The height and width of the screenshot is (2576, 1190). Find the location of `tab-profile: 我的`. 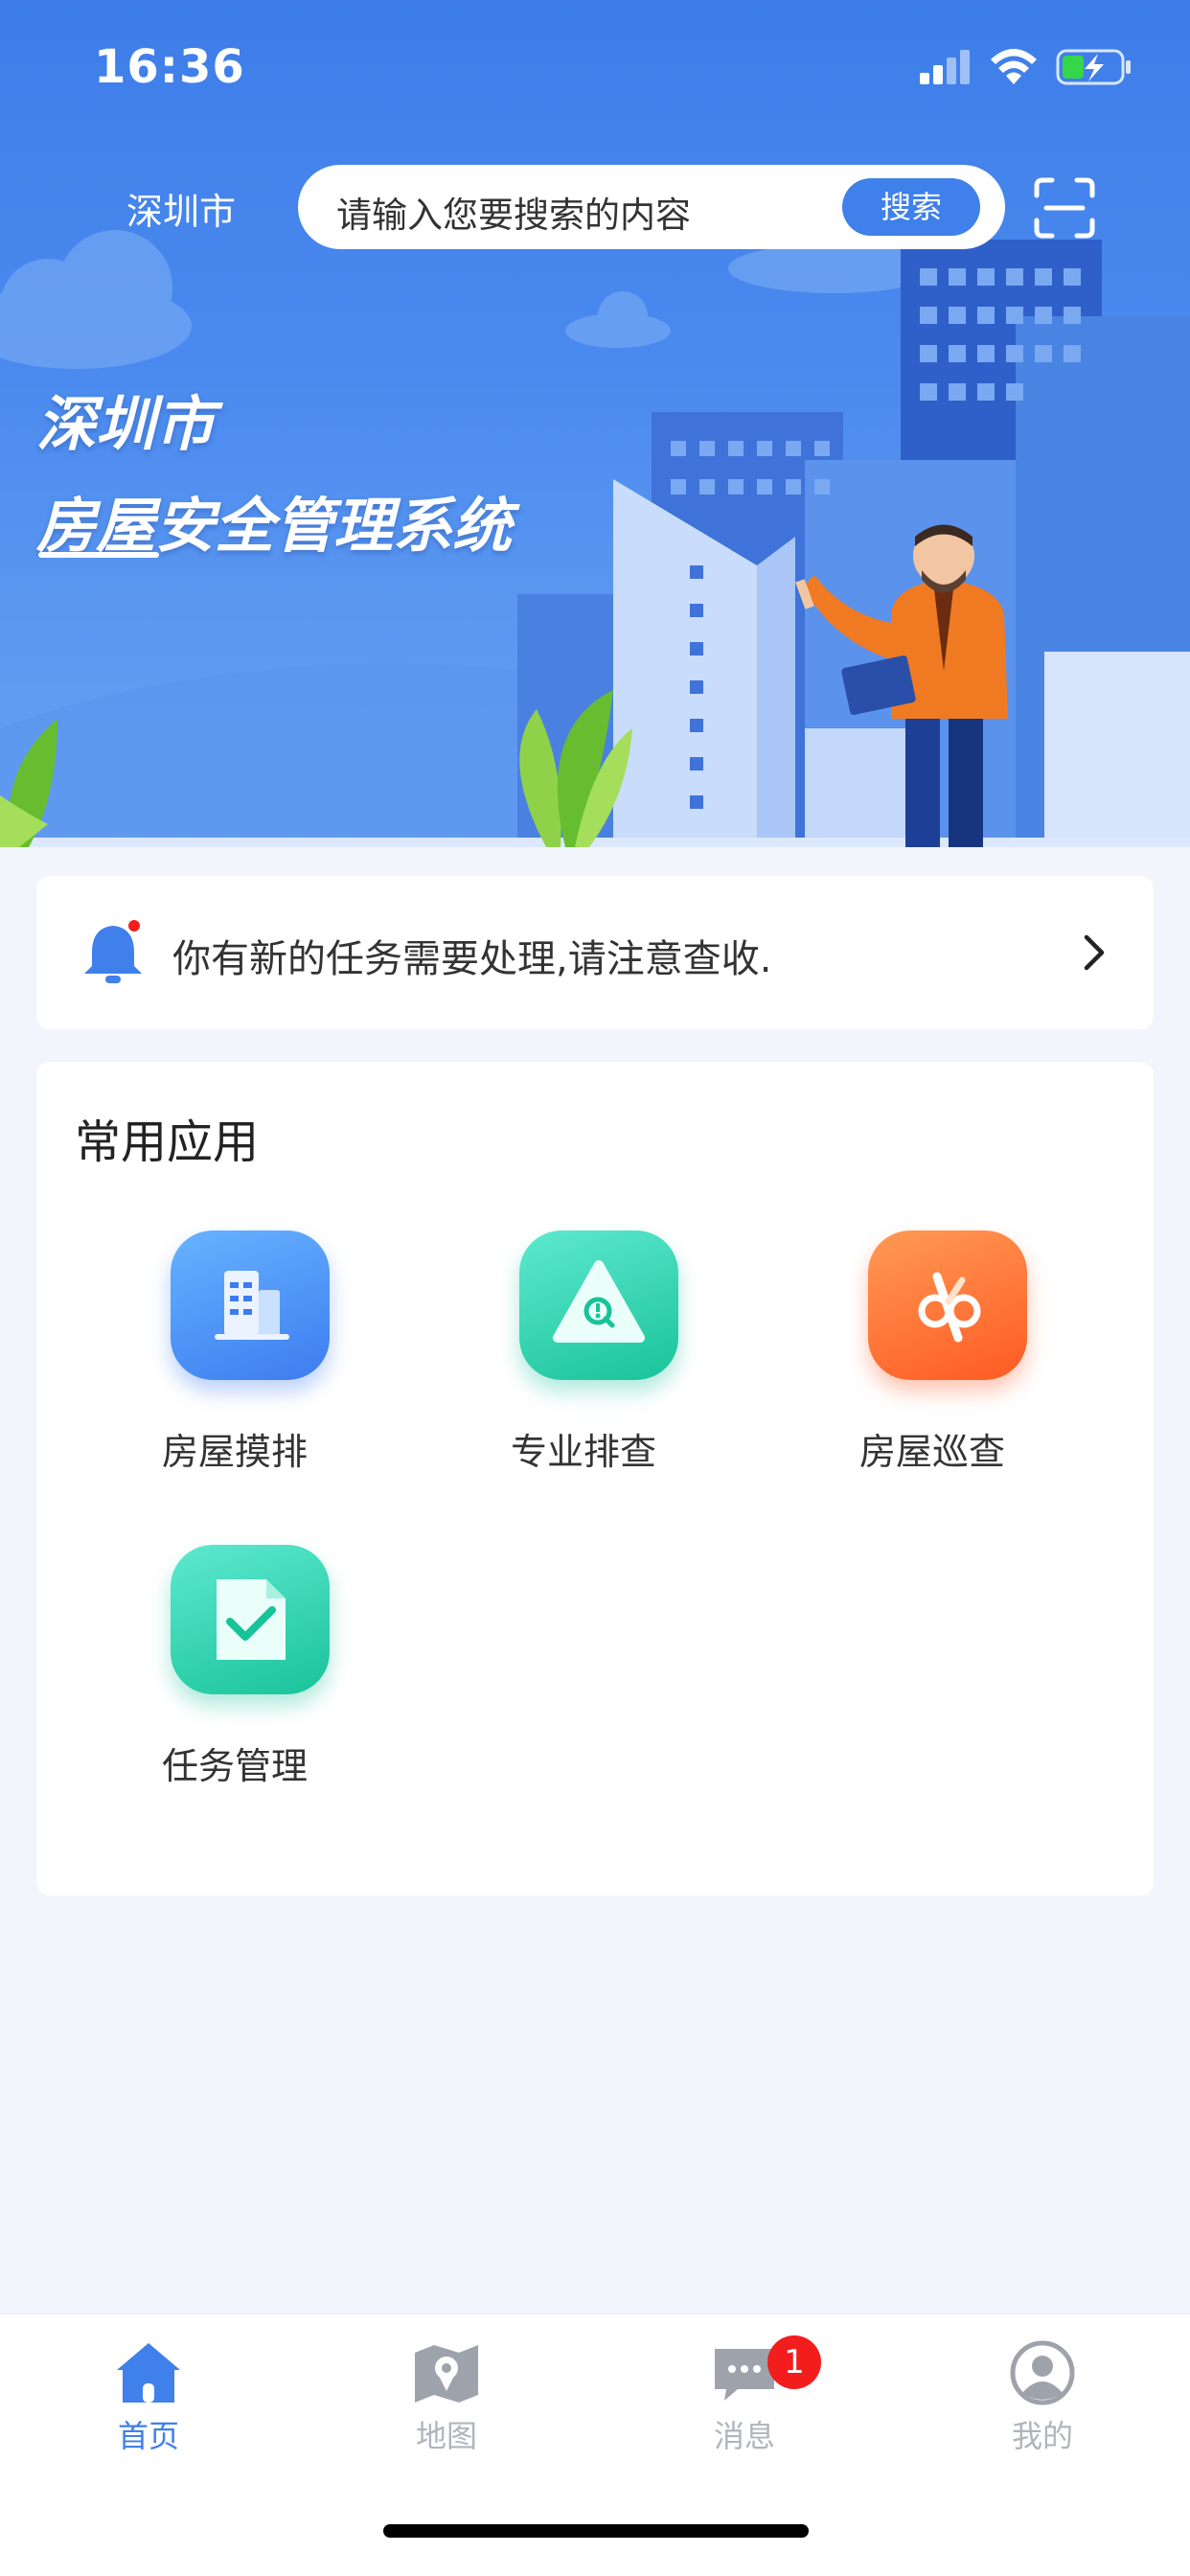

tab-profile: 我的 is located at coordinates (1042, 2401).